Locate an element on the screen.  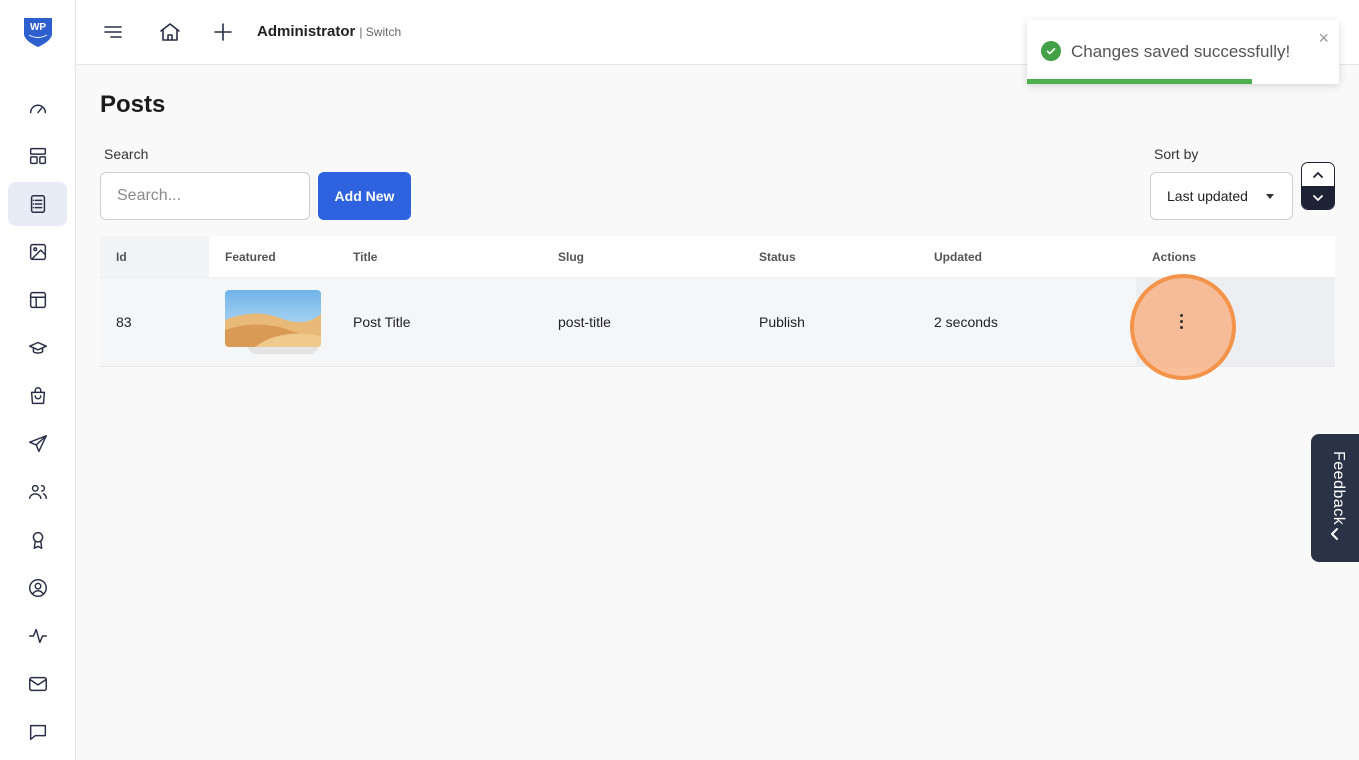
feedback-tab: Feedback is located at coordinates (1335, 498).